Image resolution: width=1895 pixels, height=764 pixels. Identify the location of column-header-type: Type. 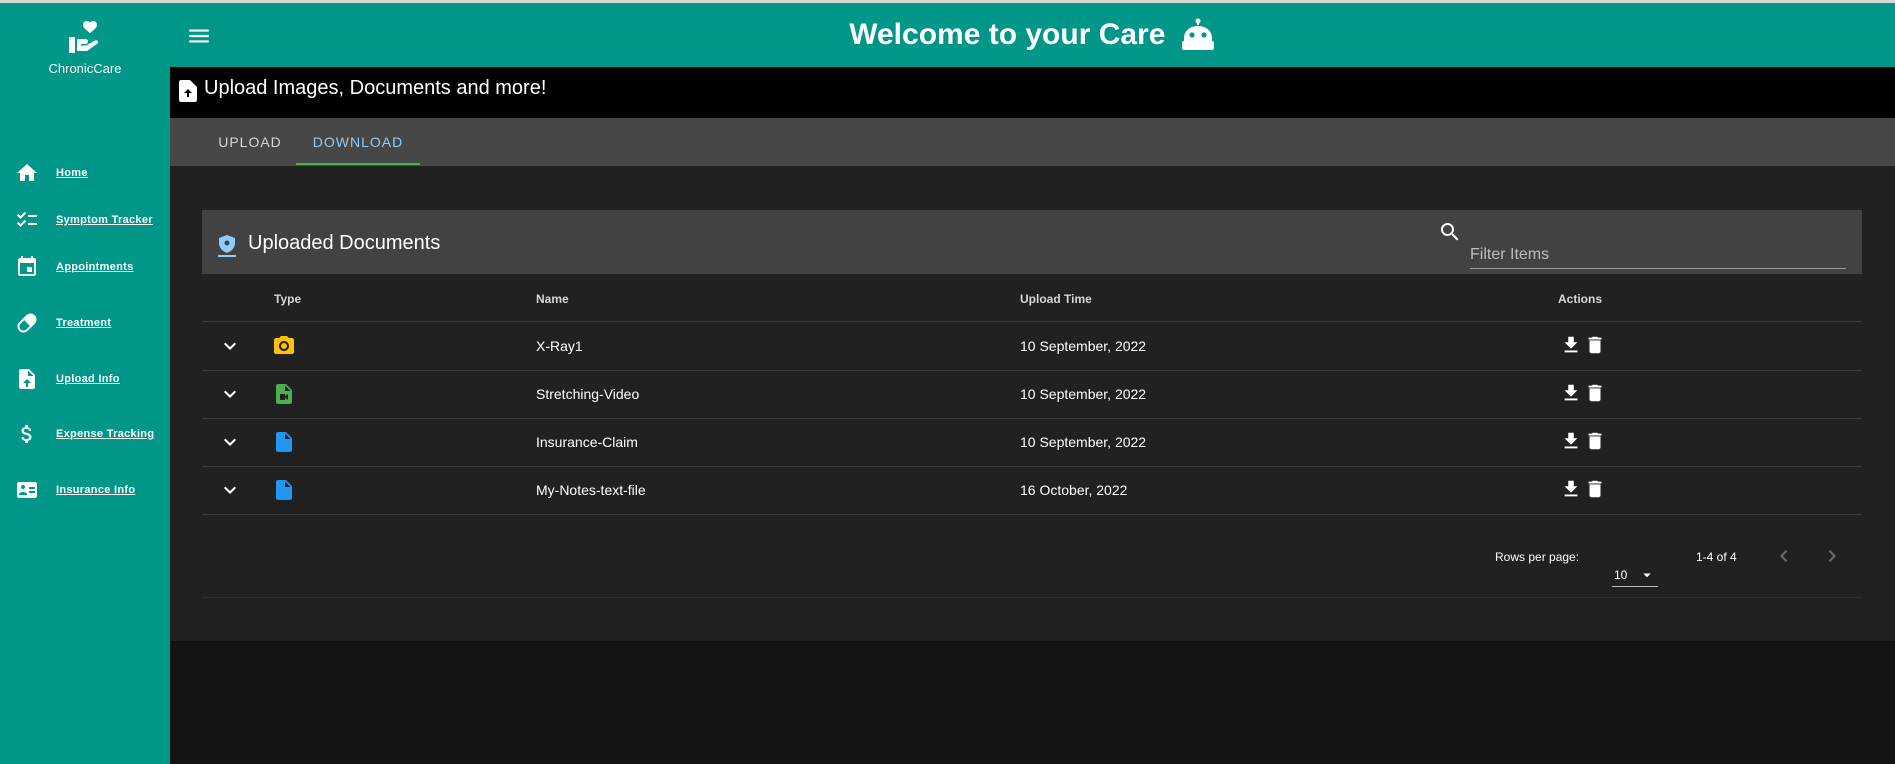
(287, 299).